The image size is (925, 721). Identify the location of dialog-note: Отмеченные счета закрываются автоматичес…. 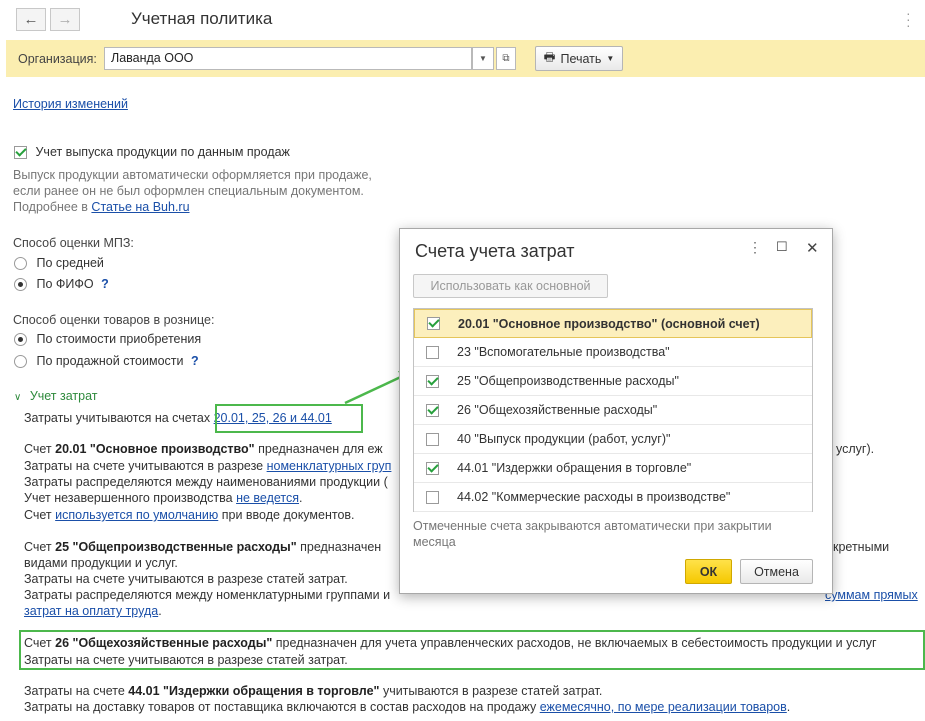
(592, 534).